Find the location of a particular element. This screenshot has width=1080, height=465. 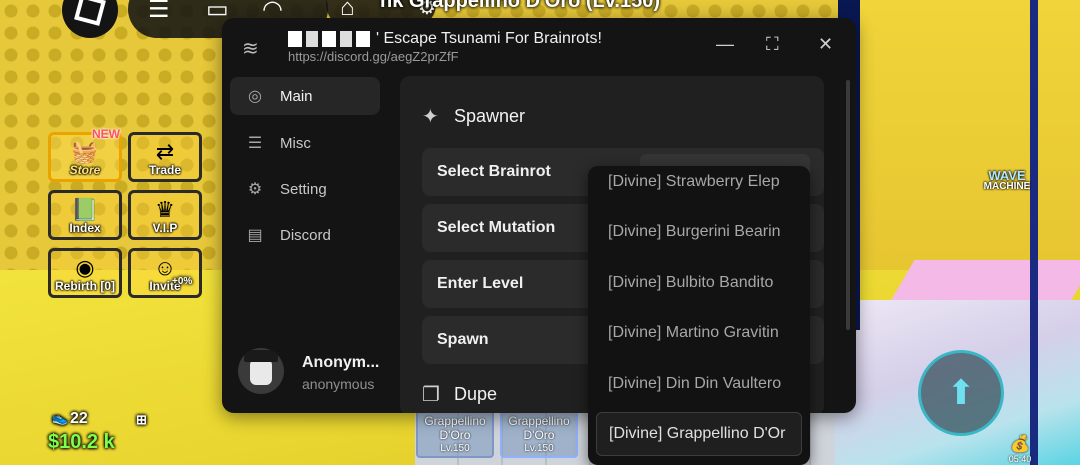

rebirth-label: Rebirth [0] is located at coordinates (85, 286).